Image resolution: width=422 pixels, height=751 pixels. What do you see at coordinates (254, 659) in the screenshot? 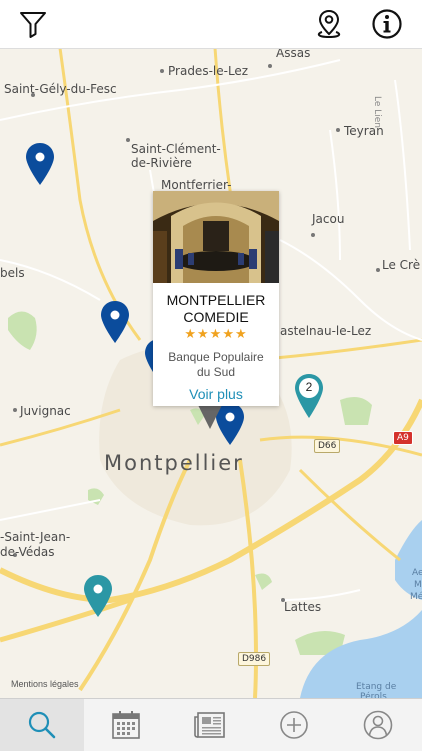
I see `road-shield-d986: D986` at bounding box center [254, 659].